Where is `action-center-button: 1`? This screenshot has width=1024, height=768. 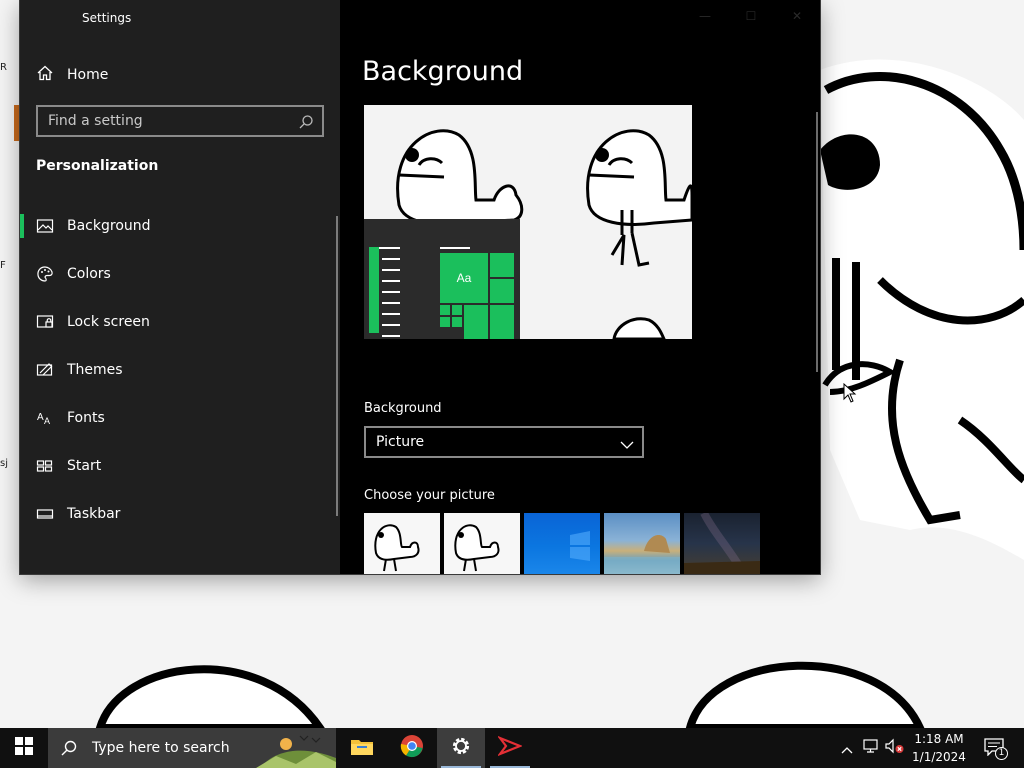
action-center-button: 1 is located at coordinates (995, 748).